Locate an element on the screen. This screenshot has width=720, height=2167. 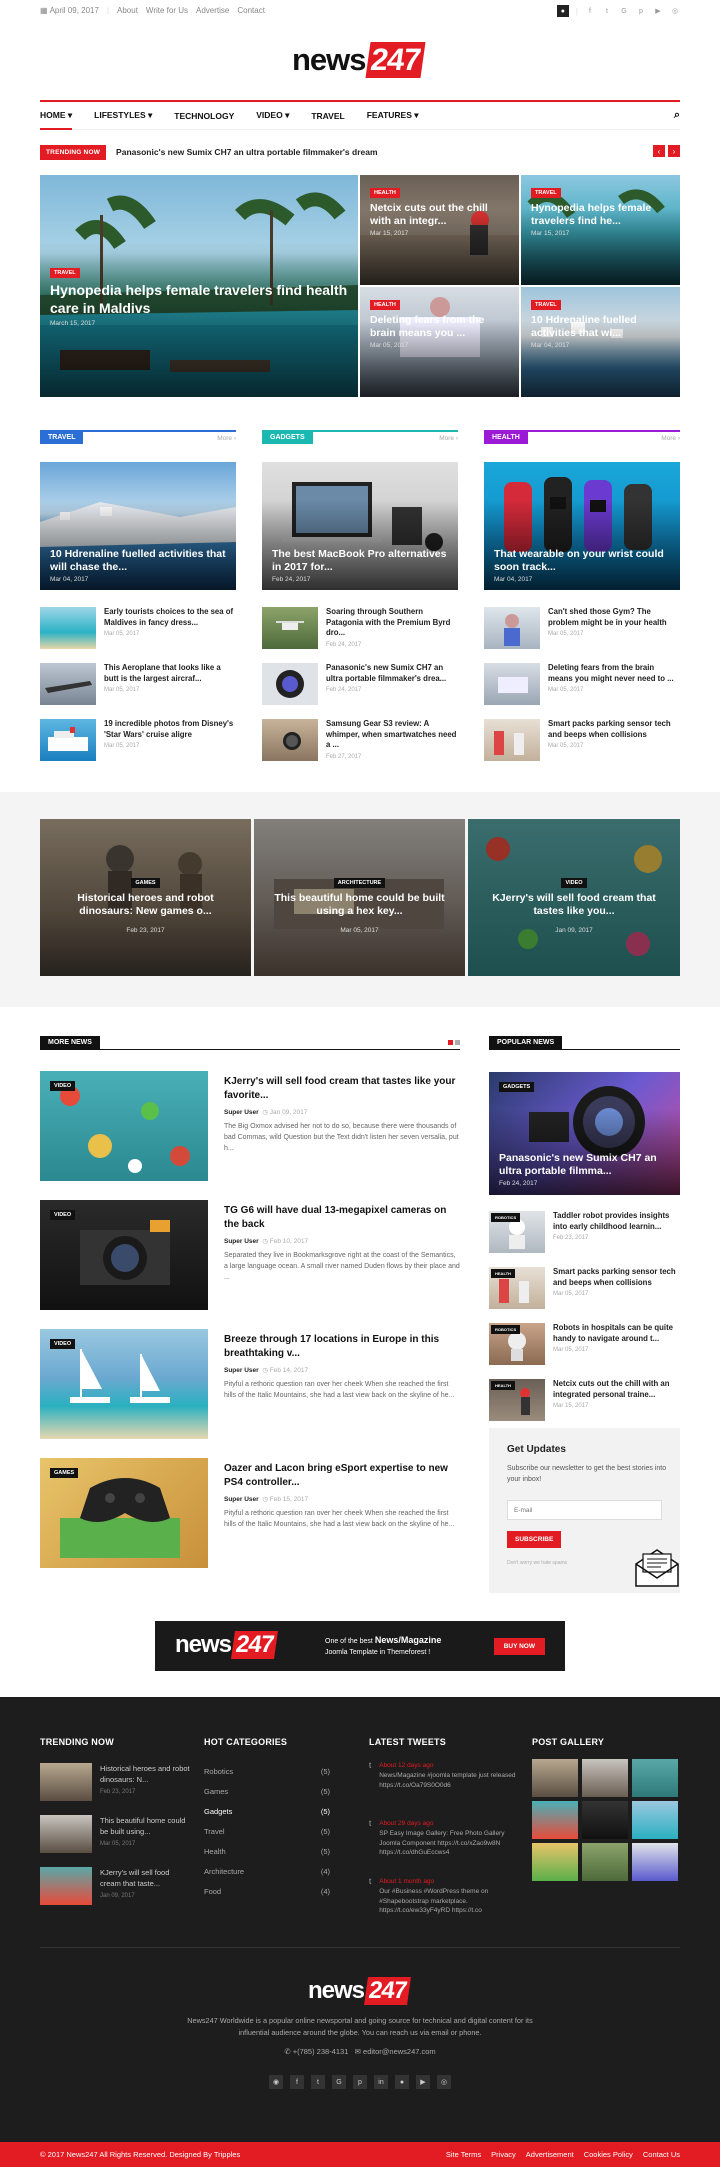
buy-now-button: BUY NOW is located at coordinates (519, 1646).